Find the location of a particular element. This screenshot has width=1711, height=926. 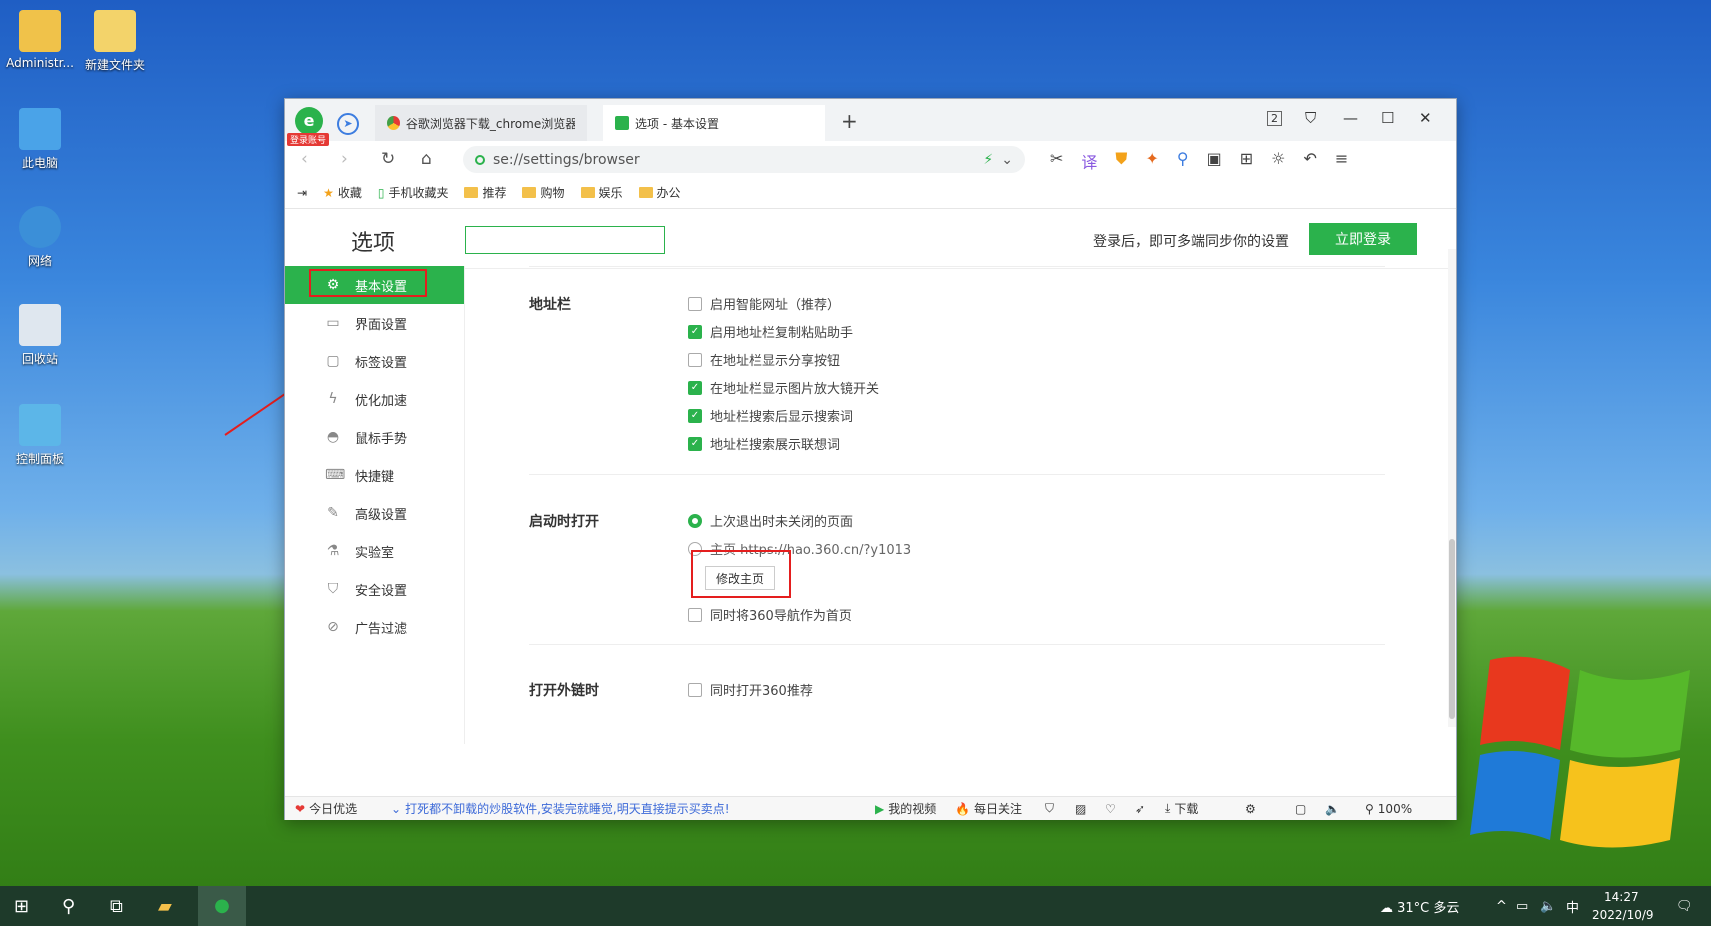

shield-status-icon: ⛉ is located at coordinates (1049, 808).